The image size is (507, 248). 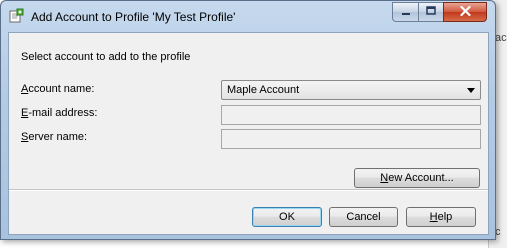 I want to click on account-name-dropdown: Maple Account, so click(x=351, y=90).